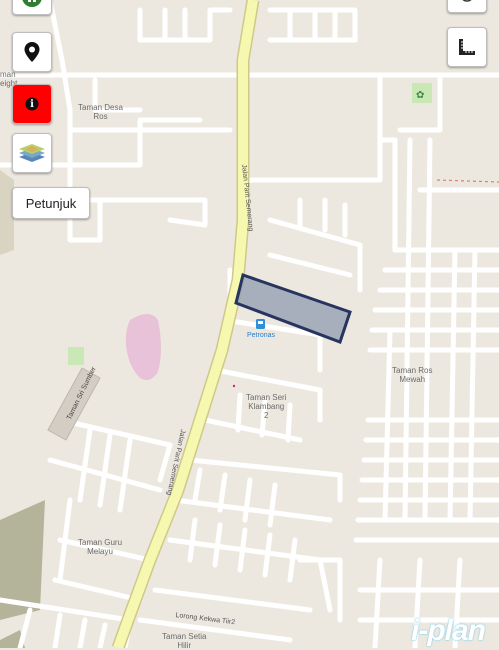 Image resolution: width=499 pixels, height=650 pixels. Describe the element at coordinates (100, 542) in the screenshot. I see `label-line: Taman Guru` at that location.